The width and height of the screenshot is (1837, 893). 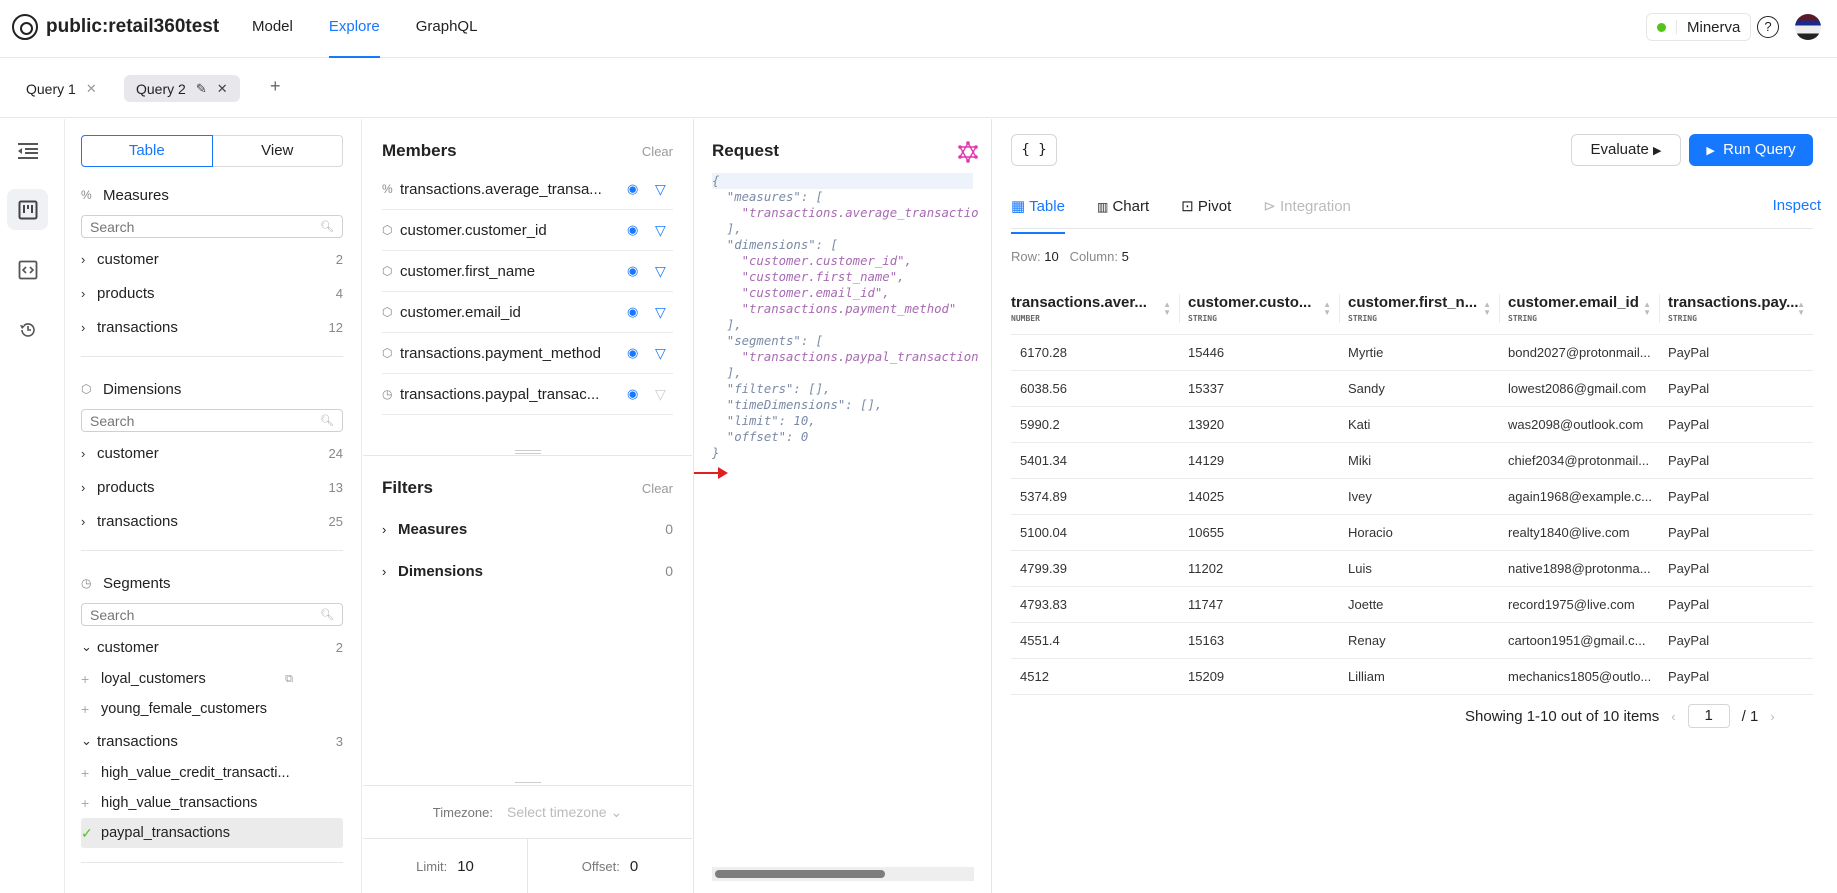 What do you see at coordinates (147, 151) in the screenshot?
I see `toggle-table: Table` at bounding box center [147, 151].